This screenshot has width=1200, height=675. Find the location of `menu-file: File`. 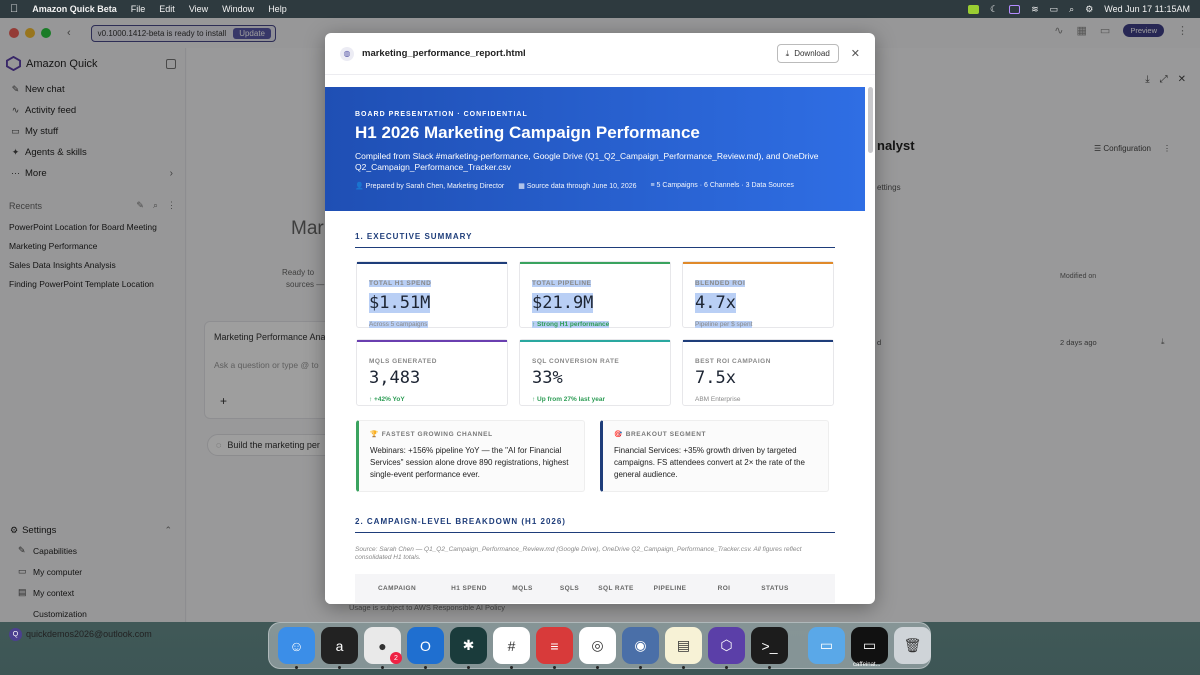

menu-file: File is located at coordinates (138, 9).